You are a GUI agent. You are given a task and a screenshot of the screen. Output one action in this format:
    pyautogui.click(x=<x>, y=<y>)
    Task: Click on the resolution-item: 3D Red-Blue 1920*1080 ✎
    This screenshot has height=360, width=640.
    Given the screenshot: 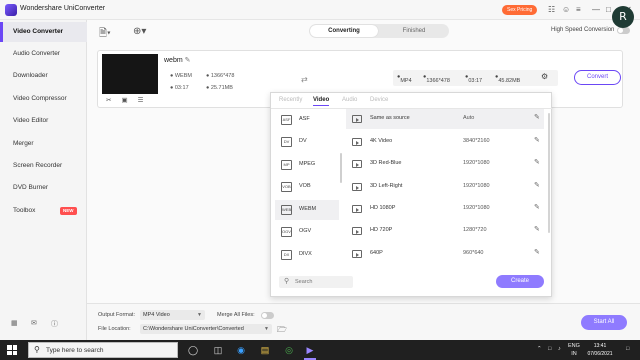 What is the action you would take?
    pyautogui.click(x=445, y=164)
    